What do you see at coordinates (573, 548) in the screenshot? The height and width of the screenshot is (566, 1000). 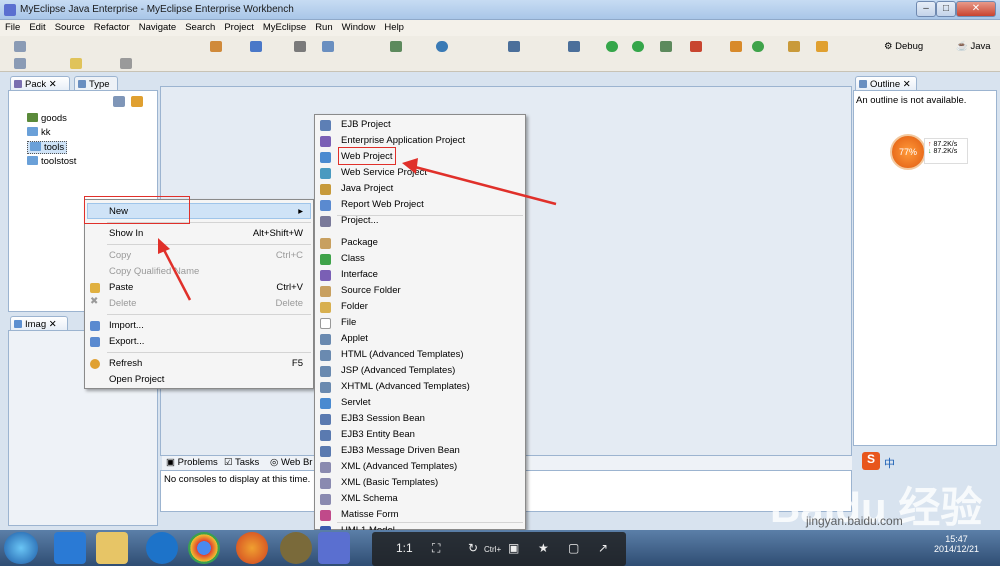 I see `fullscreen-icon: ▢` at bounding box center [573, 548].